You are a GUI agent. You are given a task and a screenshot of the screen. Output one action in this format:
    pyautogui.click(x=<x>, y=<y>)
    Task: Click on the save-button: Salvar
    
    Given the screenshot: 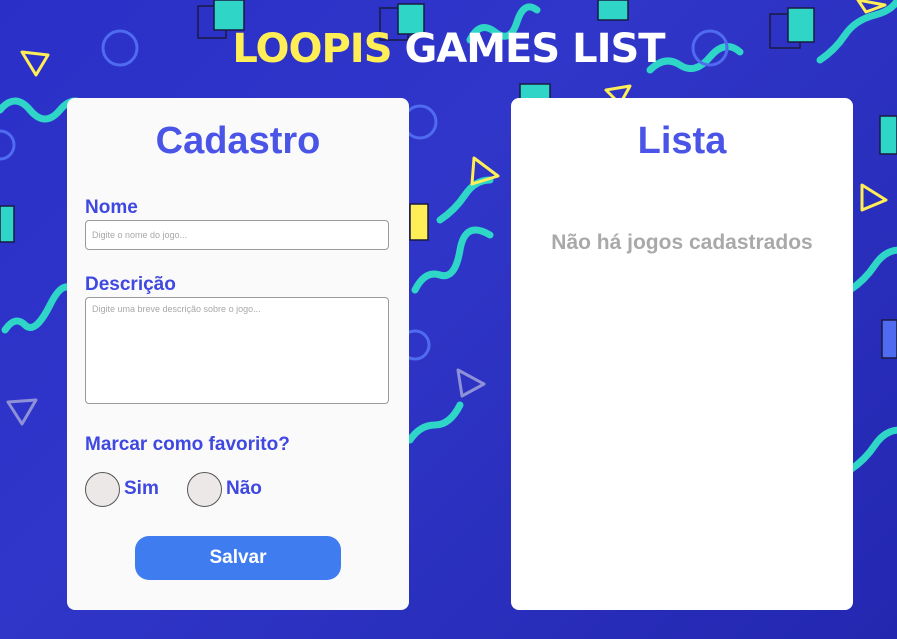 What is the action you would take?
    pyautogui.click(x=238, y=558)
    